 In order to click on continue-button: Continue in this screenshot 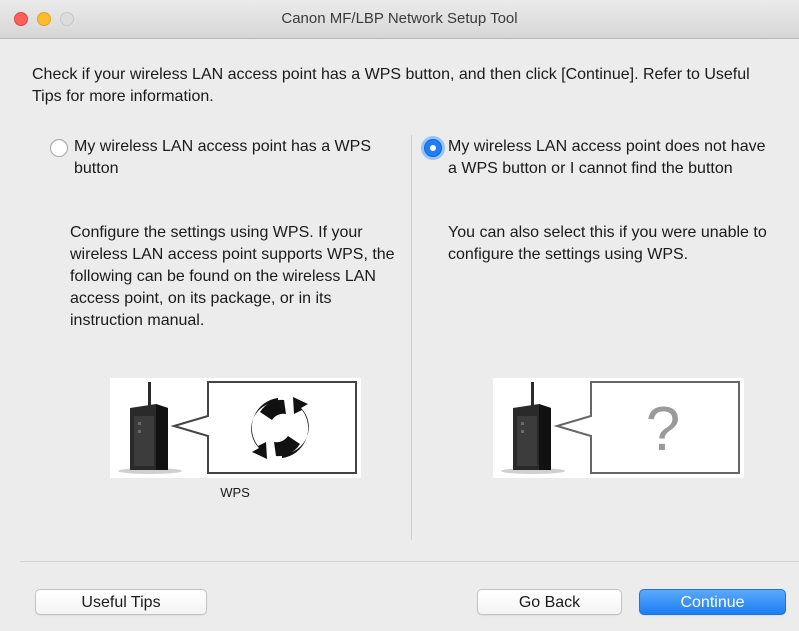, I will do `click(712, 602)`.